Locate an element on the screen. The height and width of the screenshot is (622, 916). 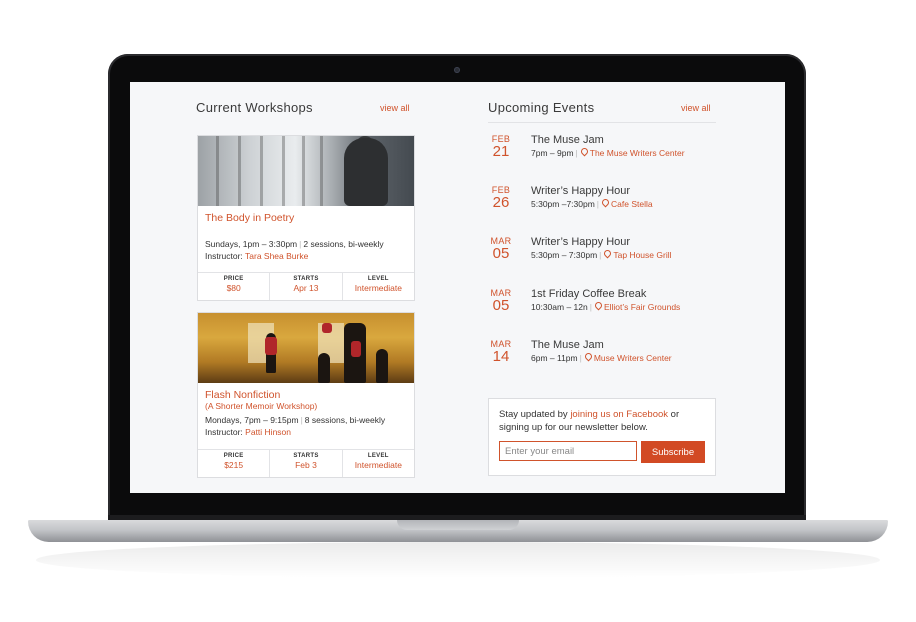
events-divider is located at coordinates (602, 122).